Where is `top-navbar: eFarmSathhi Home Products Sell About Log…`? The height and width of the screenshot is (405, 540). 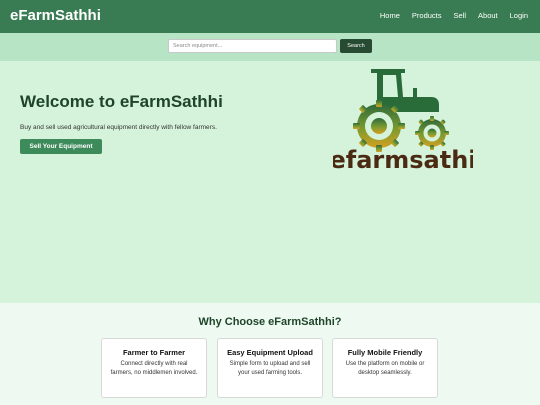
top-navbar: eFarmSathhi Home Products Sell About Log… is located at coordinates (270, 16).